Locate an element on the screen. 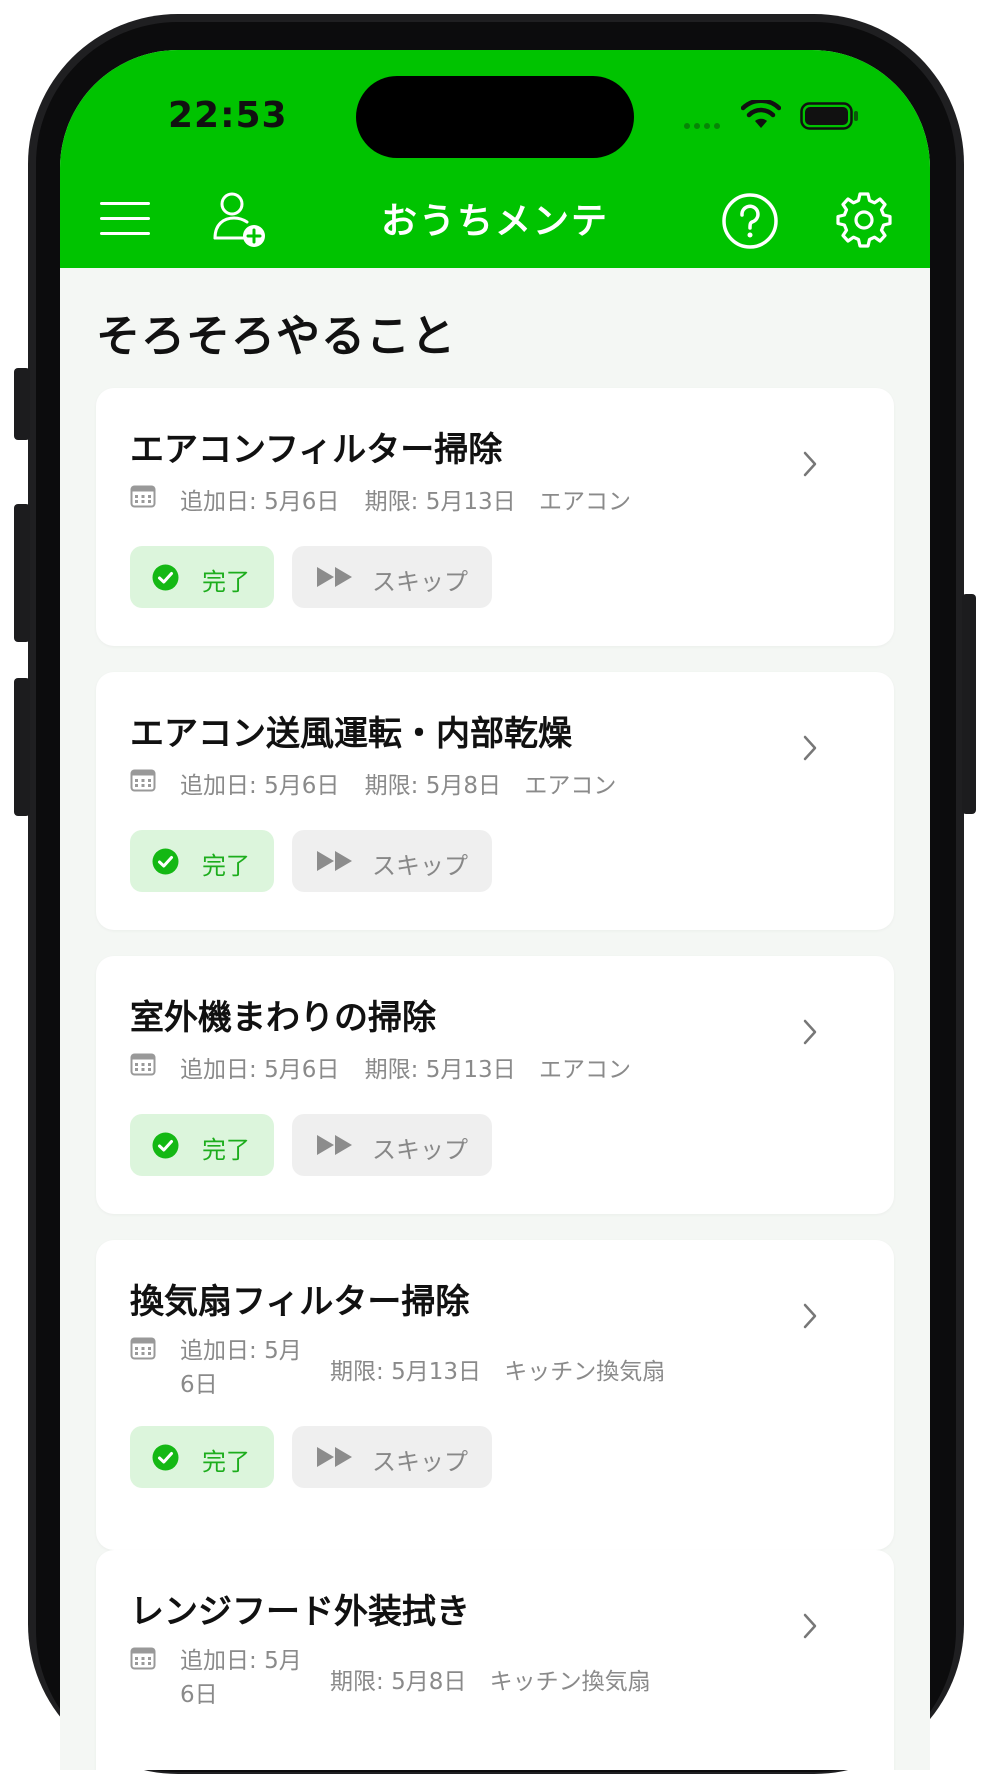 Image resolution: width=990 pixels, height=1774 pixels. task-title: エアコンフィルター掃除 is located at coordinates (316, 450).